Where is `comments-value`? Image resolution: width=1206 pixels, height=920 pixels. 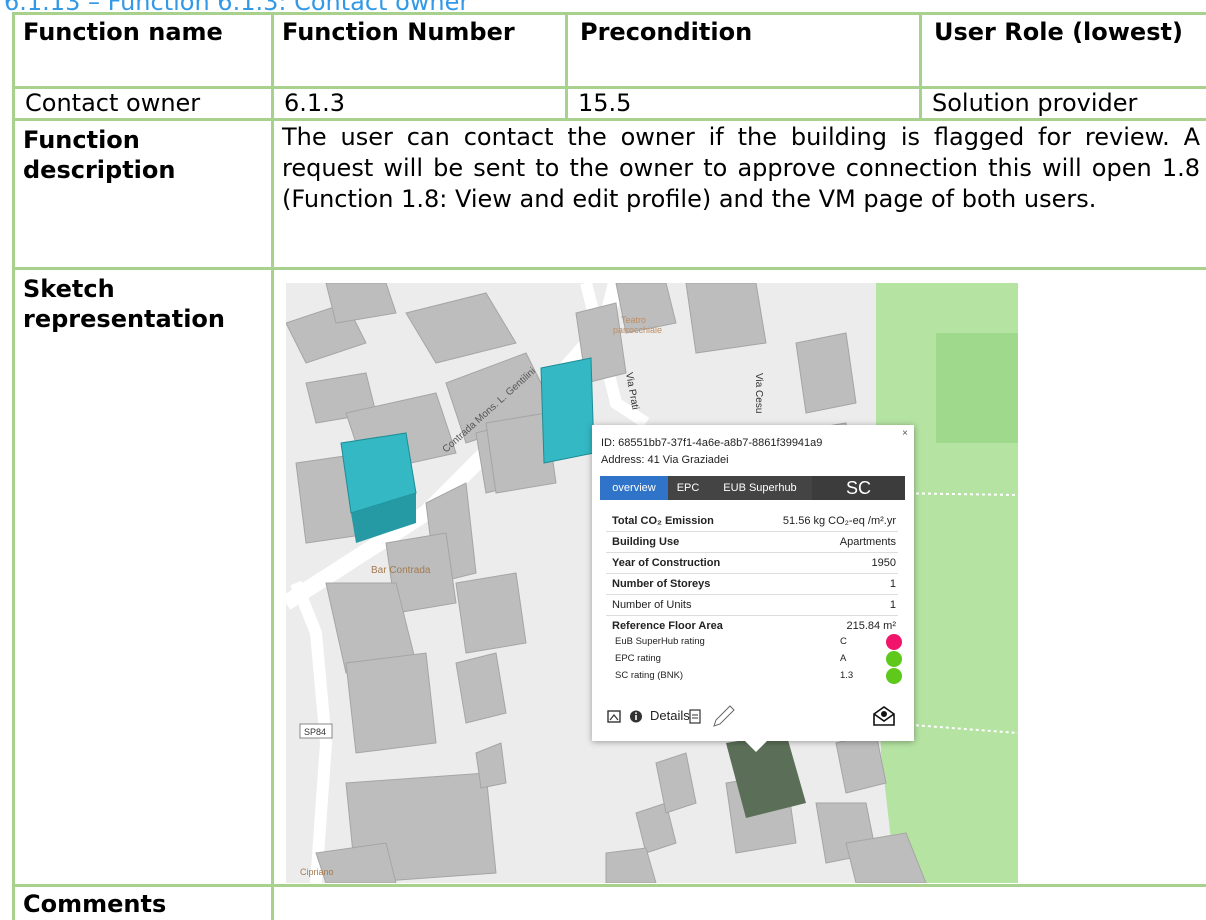
comments-value is located at coordinates (740, 903).